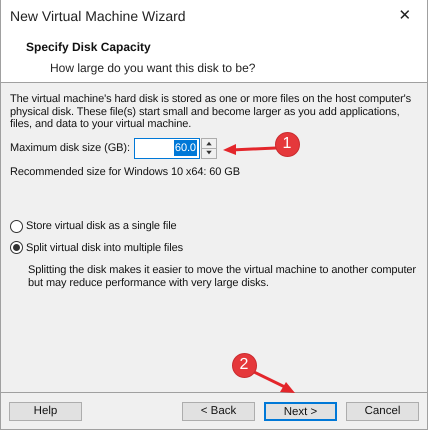 The image size is (428, 430). What do you see at coordinates (152, 68) in the screenshot?
I see `page-subtitle: How large do you want this disk to be?` at bounding box center [152, 68].